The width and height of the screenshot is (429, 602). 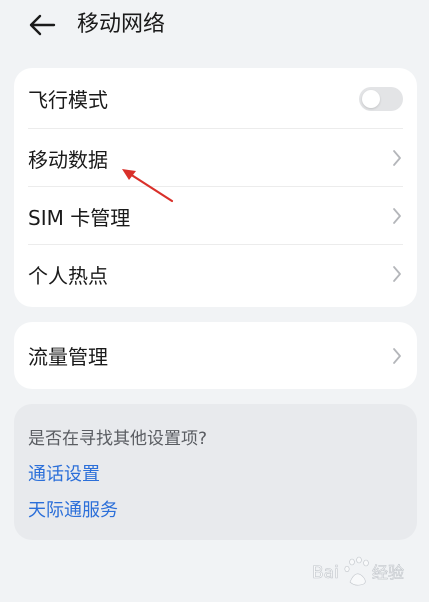 What do you see at coordinates (215, 216) in the screenshot?
I see `sim-card-management-row: SIM 卡管理` at bounding box center [215, 216].